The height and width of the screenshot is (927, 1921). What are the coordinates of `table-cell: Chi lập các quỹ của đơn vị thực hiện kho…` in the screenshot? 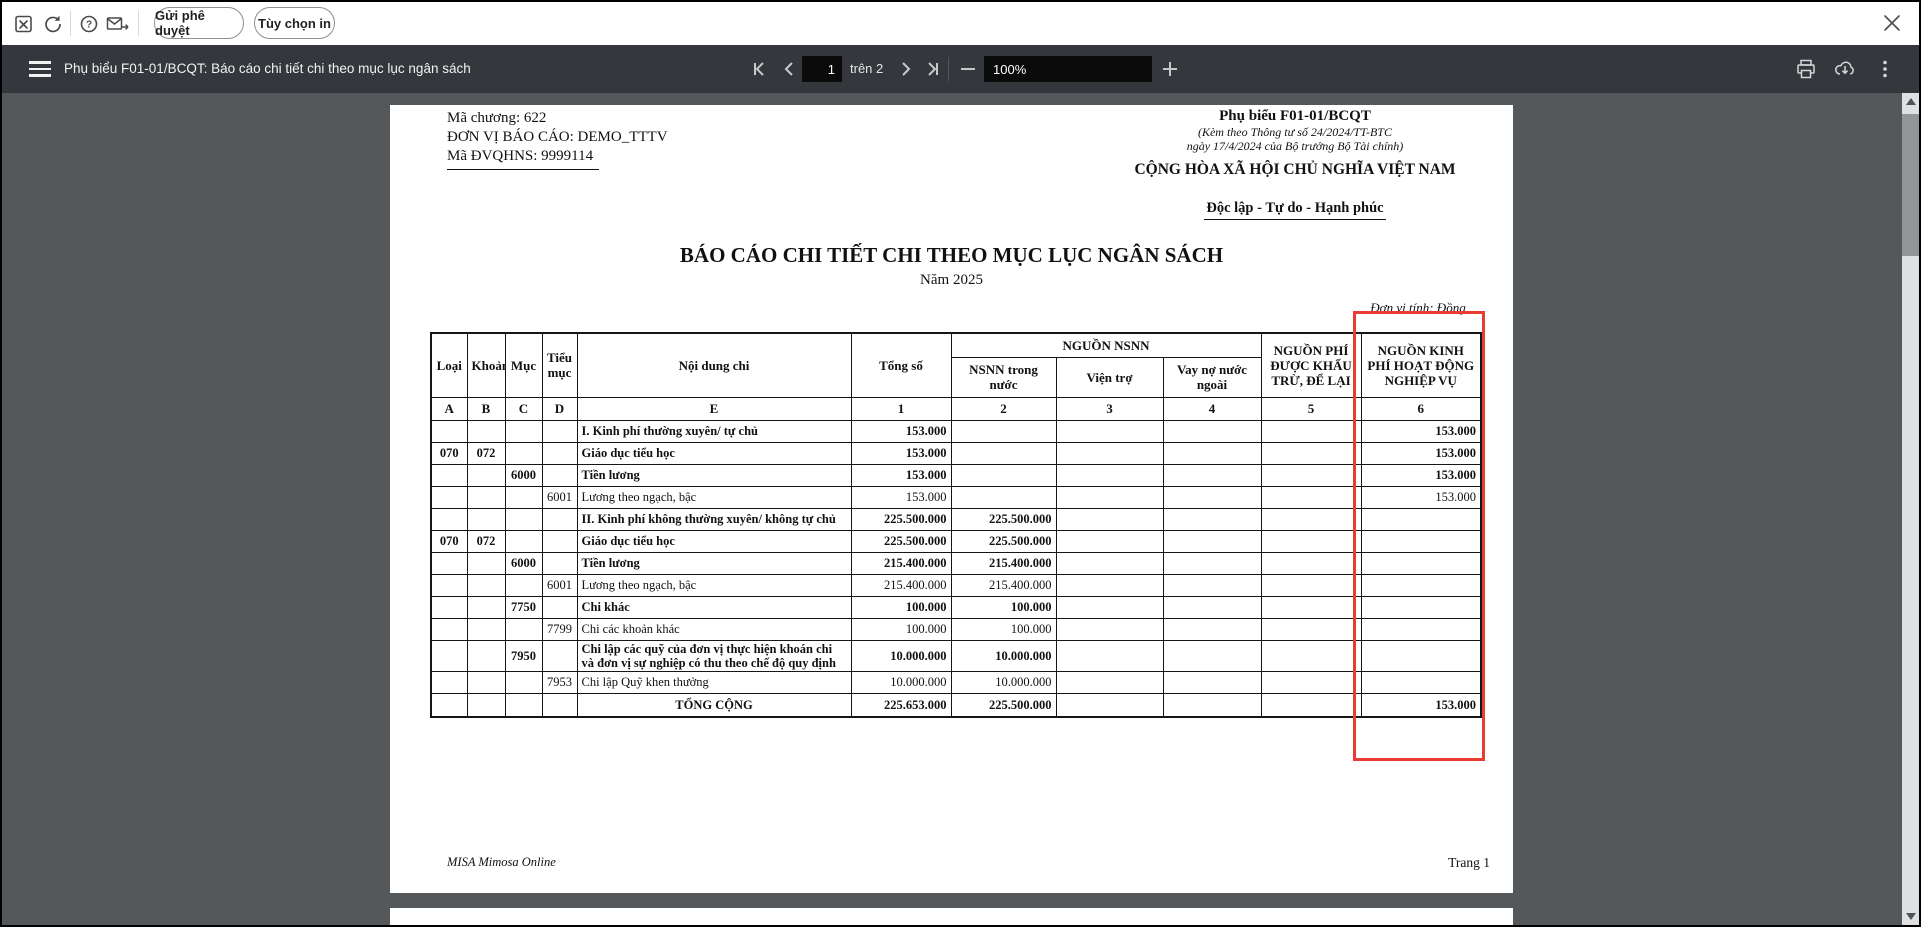 It's located at (714, 655).